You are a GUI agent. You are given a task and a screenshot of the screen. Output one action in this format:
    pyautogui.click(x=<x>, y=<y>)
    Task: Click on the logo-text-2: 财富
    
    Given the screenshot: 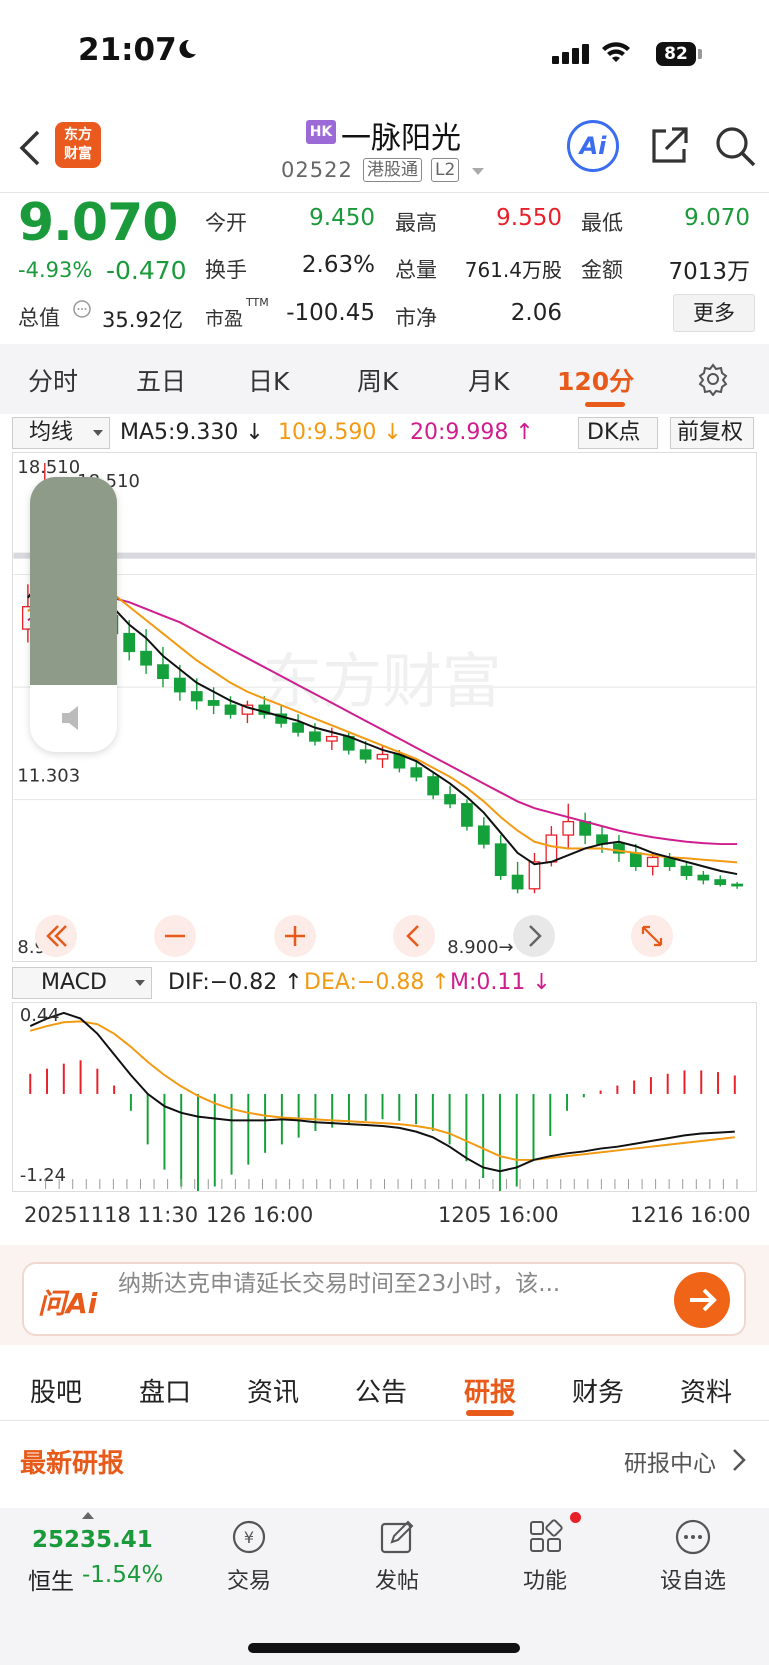 What is the action you would take?
    pyautogui.click(x=78, y=154)
    